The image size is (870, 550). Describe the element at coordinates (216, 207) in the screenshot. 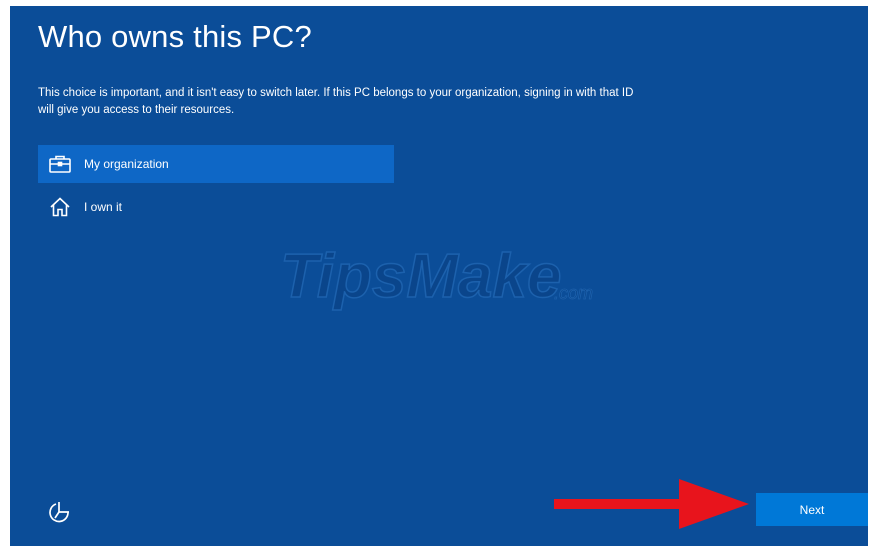

I see `option-i-own-it: I own it` at that location.